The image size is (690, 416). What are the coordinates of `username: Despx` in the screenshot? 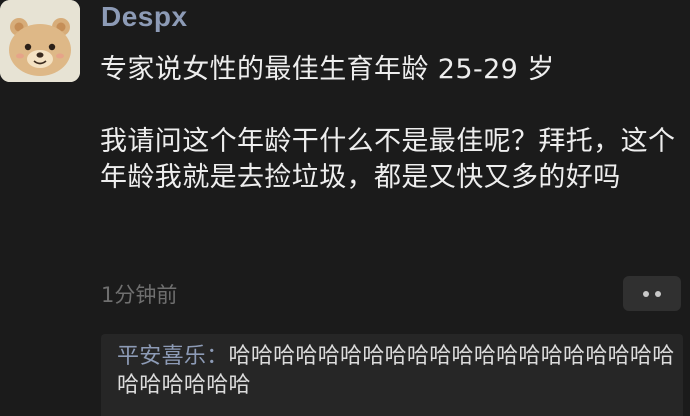 It's located at (144, 17).